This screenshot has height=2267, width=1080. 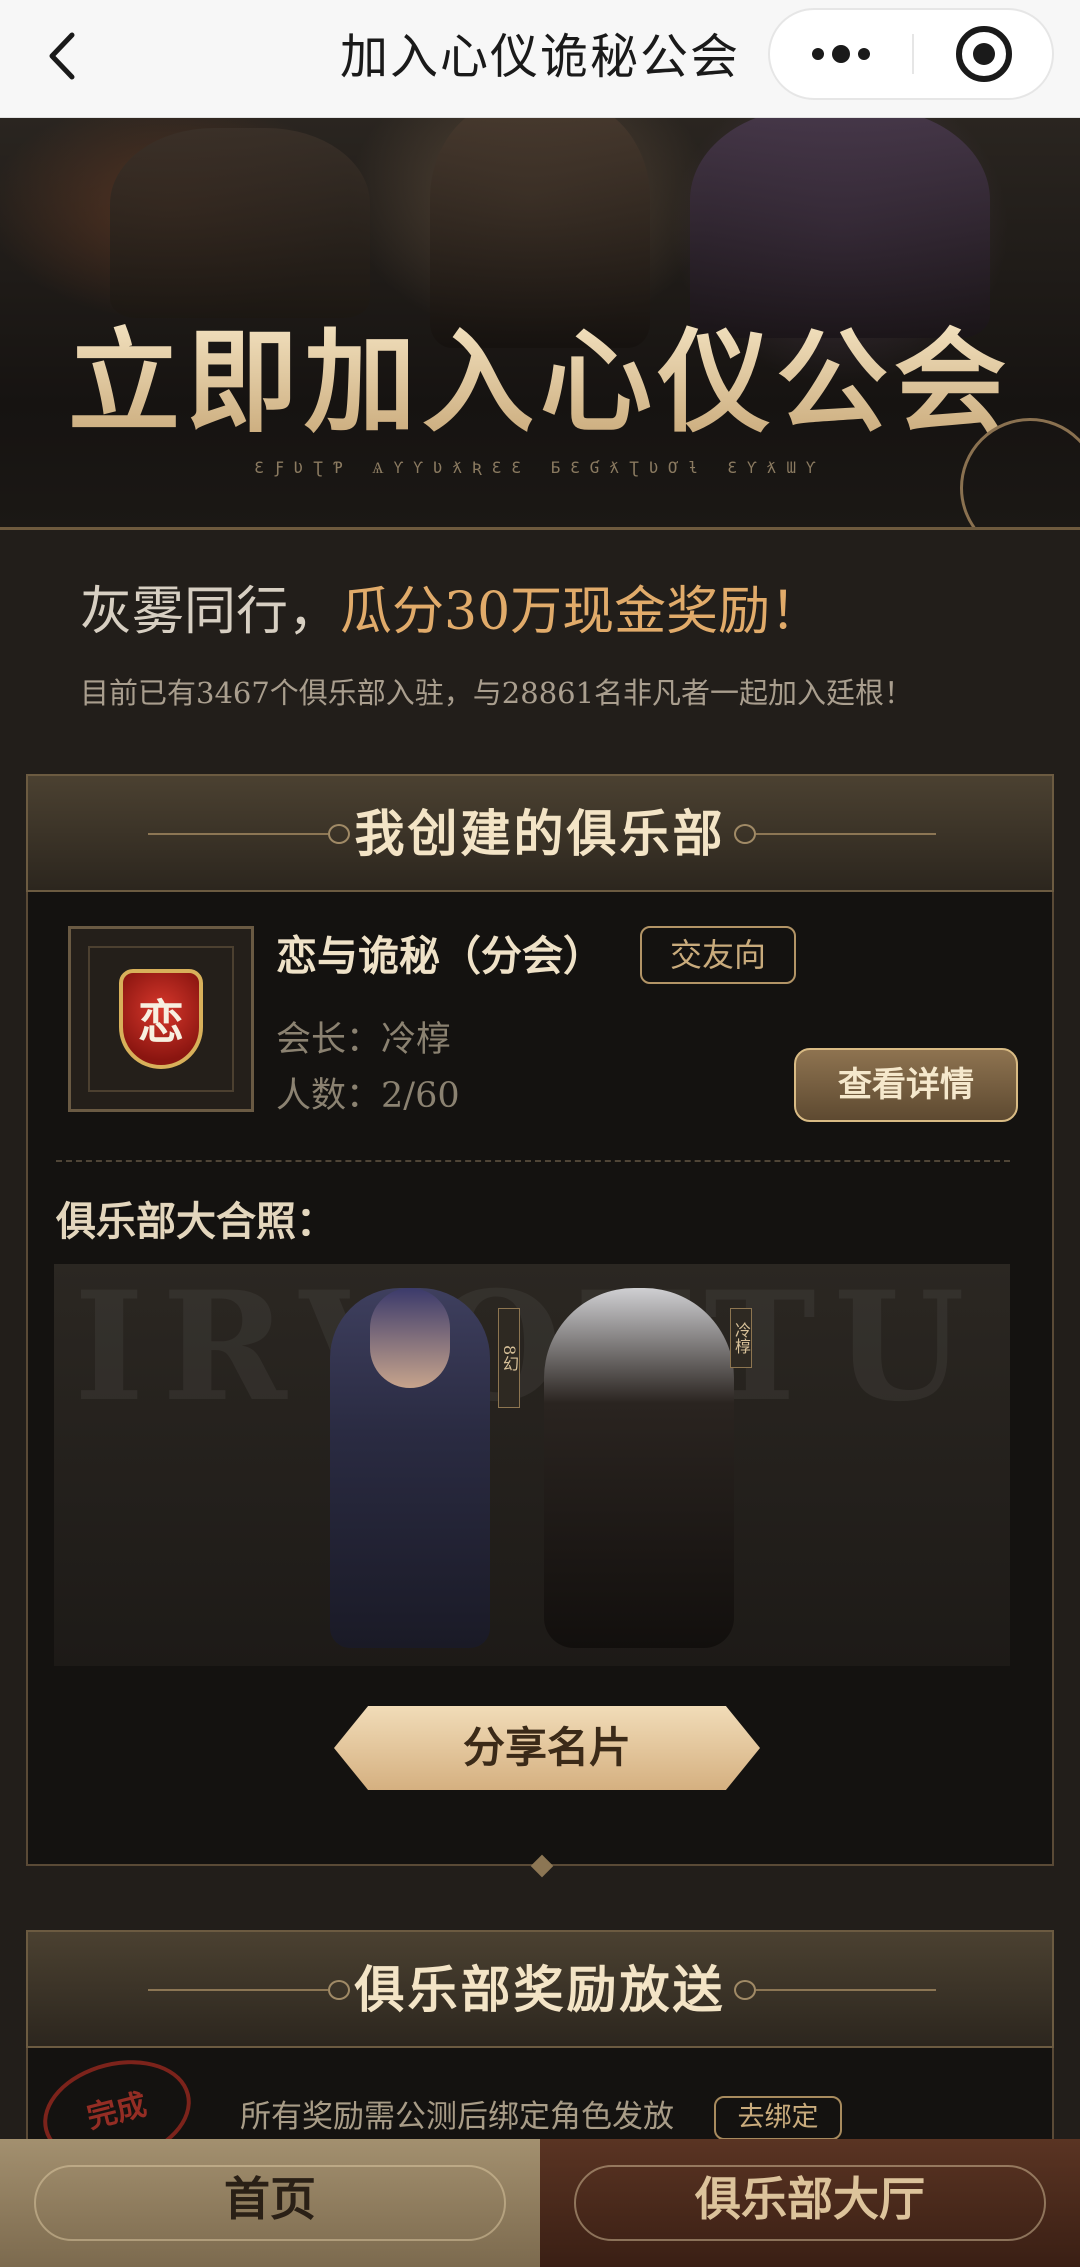 I want to click on club-members-value: 2/60, so click(x=420, y=1096).